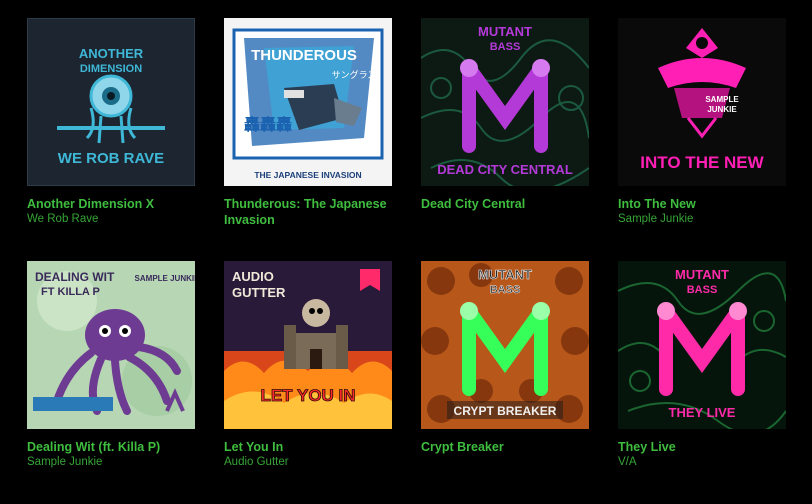 The width and height of the screenshot is (812, 504). What do you see at coordinates (702, 204) in the screenshot?
I see `album-title: Into The New` at bounding box center [702, 204].